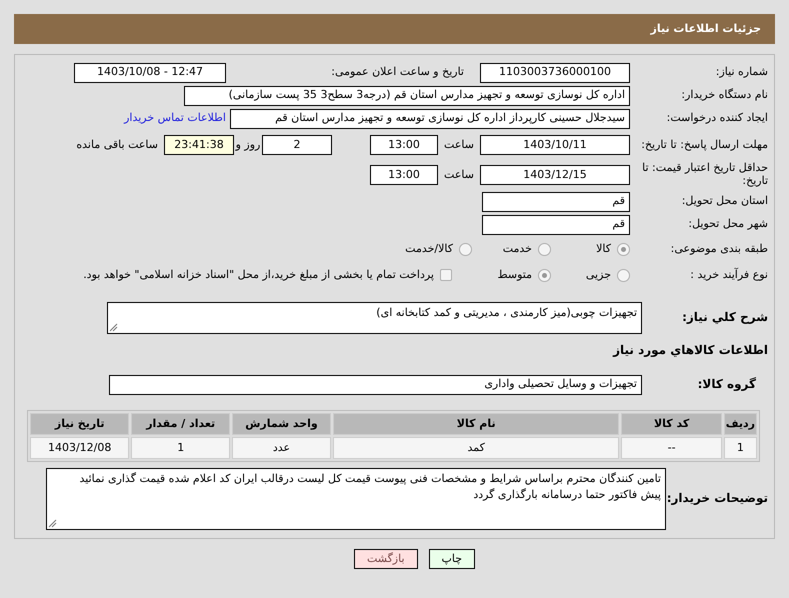 The image size is (789, 598). I want to click on field-label: توضیحات خریدار:, so click(717, 499).